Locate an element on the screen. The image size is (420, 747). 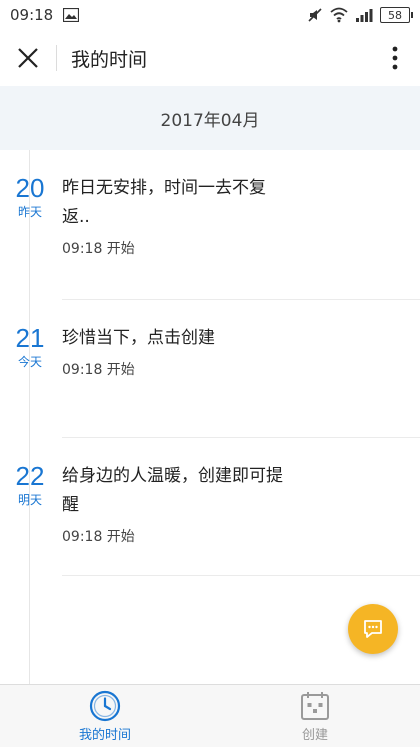
entry-title: 给身边的人温暖，创建即可提醒 is located at coordinates (172, 490).